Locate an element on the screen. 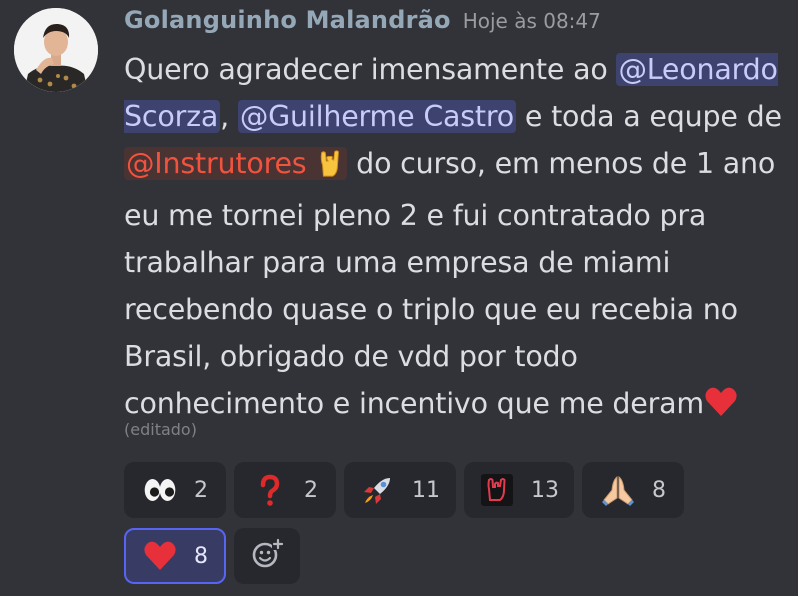 Image resolution: width=798 pixels, height=596 pixels. horns-custom-icon is located at coordinates (497, 490).